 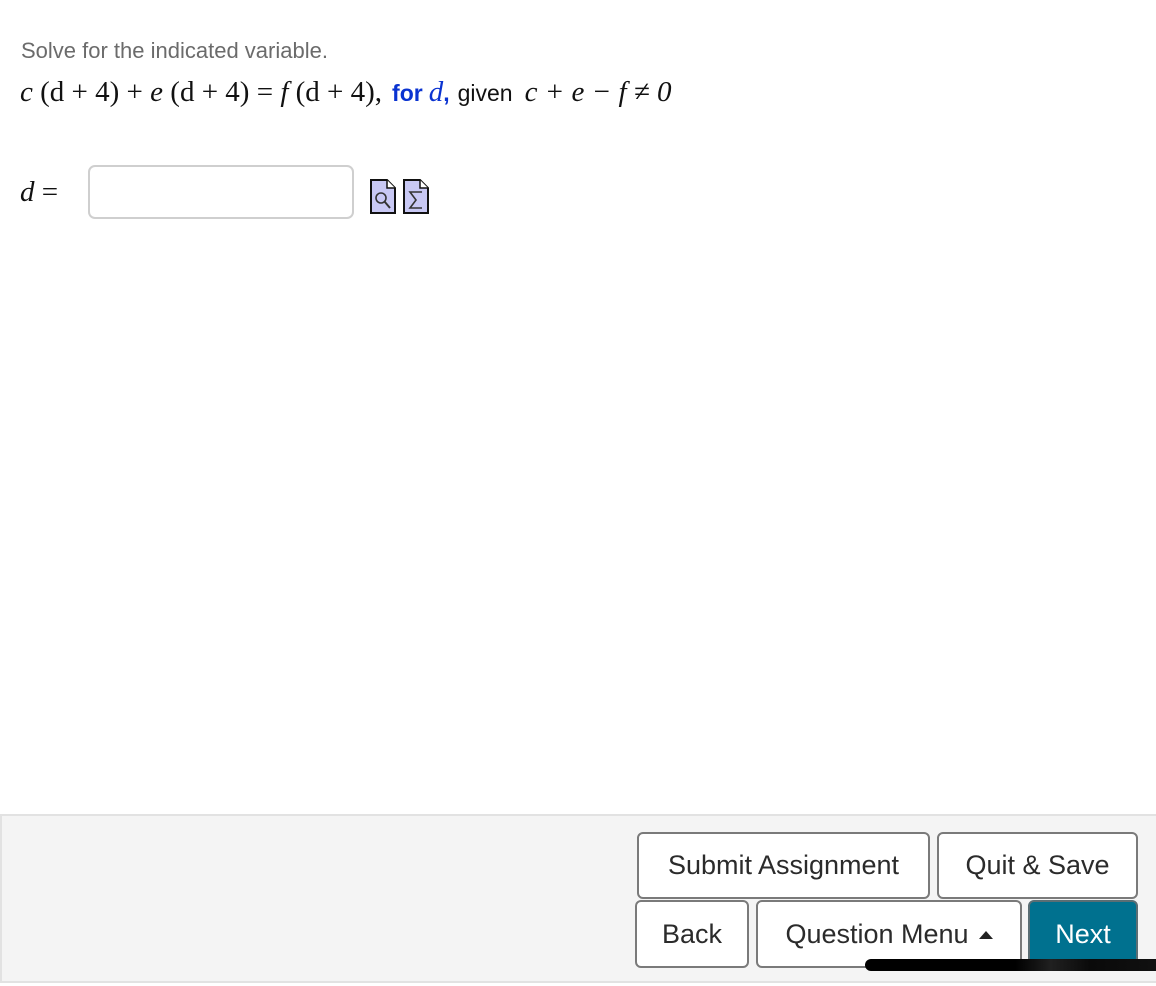 What do you see at coordinates (134, 92) in the screenshot?
I see `plus-sign: +` at bounding box center [134, 92].